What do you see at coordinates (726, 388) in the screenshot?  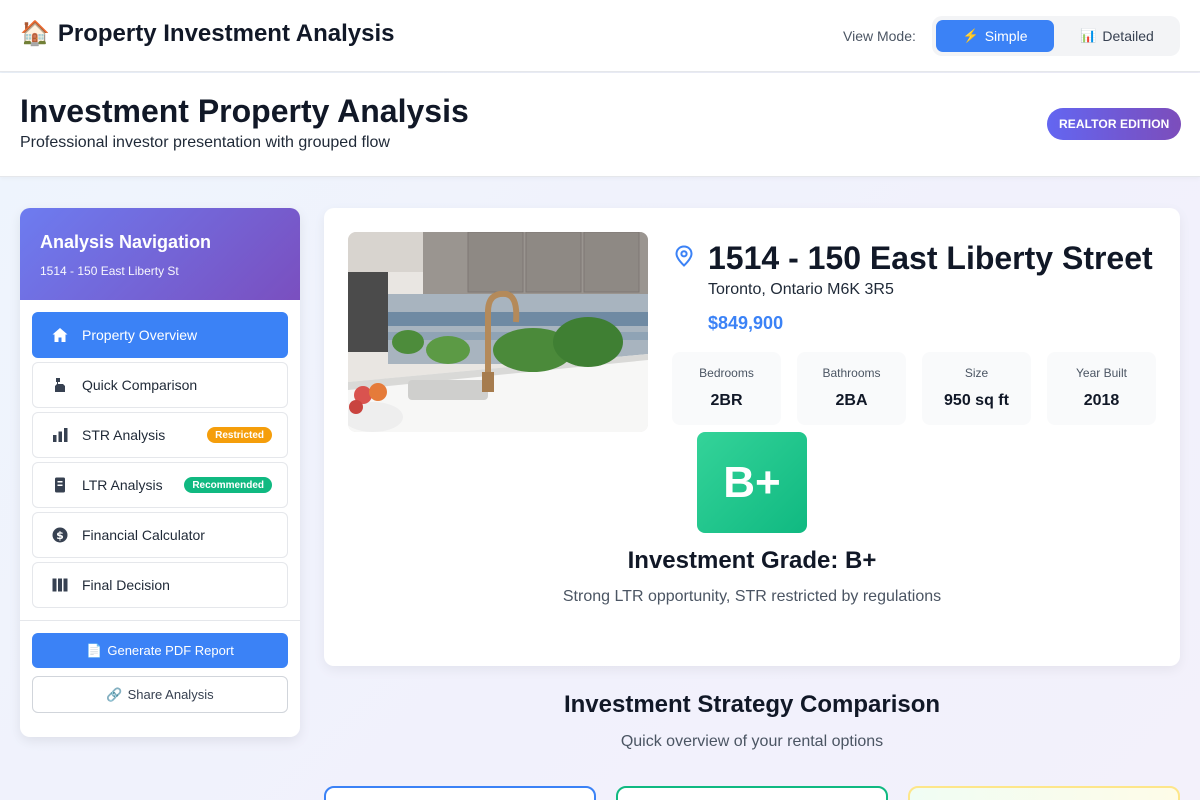 I see `stat-bedrooms: Bedrooms 2BR` at bounding box center [726, 388].